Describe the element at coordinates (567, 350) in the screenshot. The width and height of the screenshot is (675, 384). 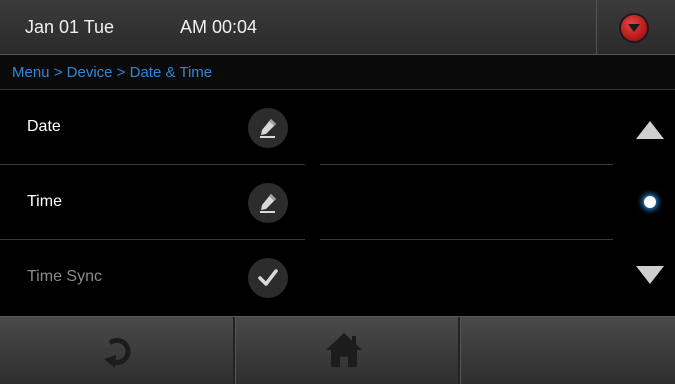
I see `bottom-bar-empty-slot` at that location.